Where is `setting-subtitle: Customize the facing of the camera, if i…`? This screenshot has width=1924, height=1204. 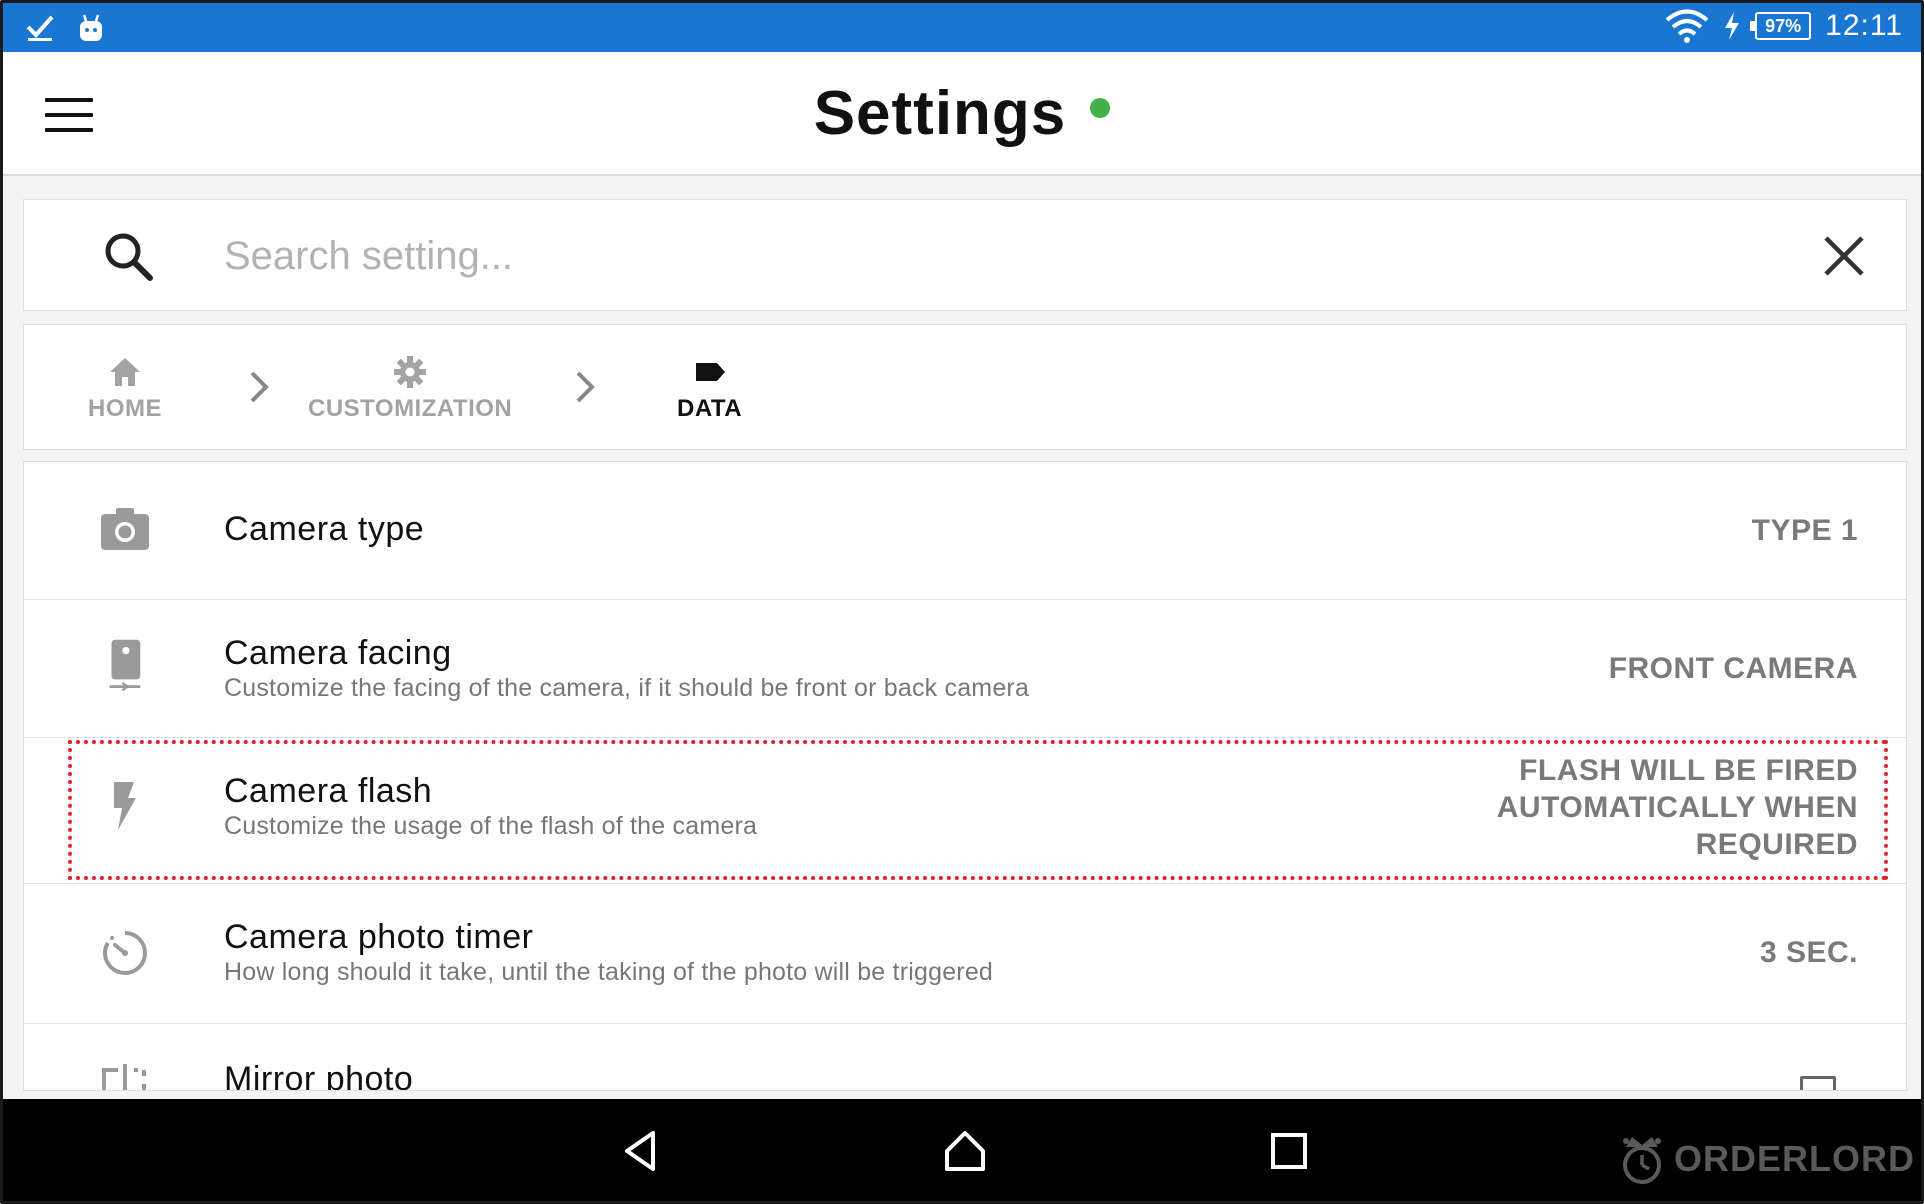 setting-subtitle: Customize the facing of the camera, if i… is located at coordinates (627, 688).